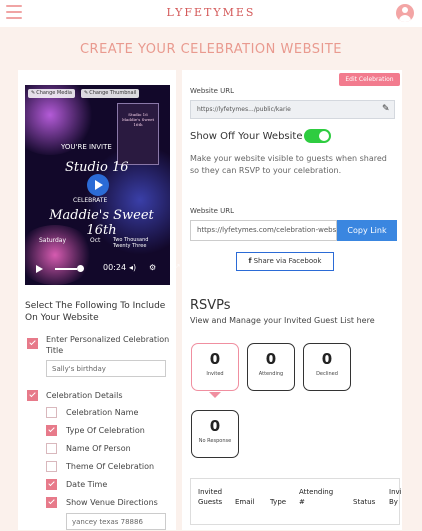 The width and height of the screenshot is (422, 531). Describe the element at coordinates (327, 374) in the screenshot. I see `stat-label: Declined` at that location.